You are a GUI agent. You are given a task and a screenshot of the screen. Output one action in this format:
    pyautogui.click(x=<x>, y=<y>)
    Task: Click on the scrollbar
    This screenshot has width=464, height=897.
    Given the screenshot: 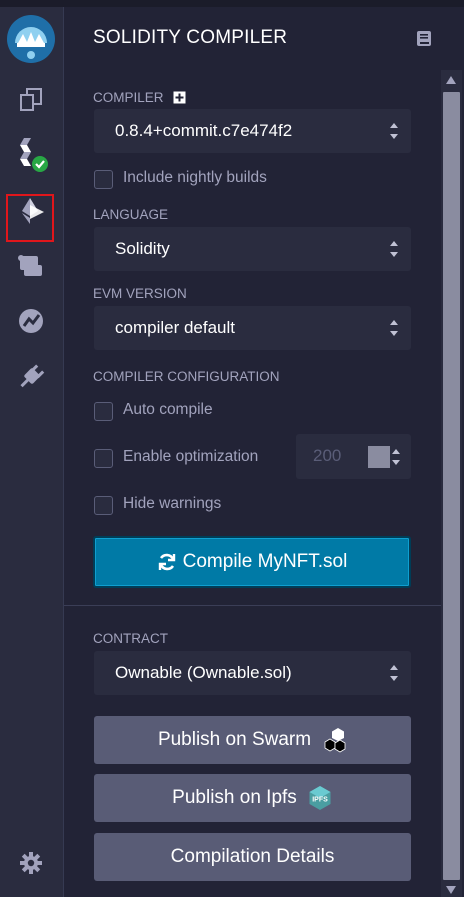 What is the action you would take?
    pyautogui.click(x=451, y=483)
    